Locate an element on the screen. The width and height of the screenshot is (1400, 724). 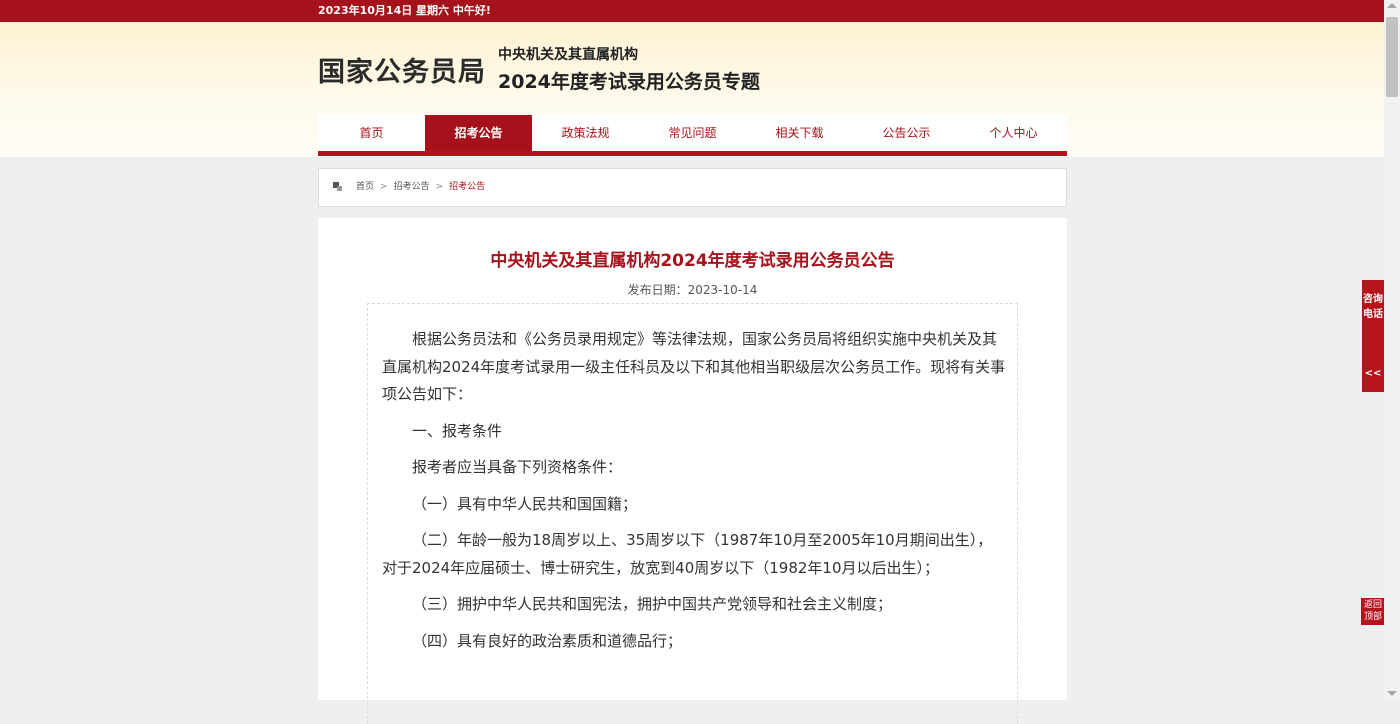
publish-date: 发布日期：2023-10-14 is located at coordinates (692, 290).